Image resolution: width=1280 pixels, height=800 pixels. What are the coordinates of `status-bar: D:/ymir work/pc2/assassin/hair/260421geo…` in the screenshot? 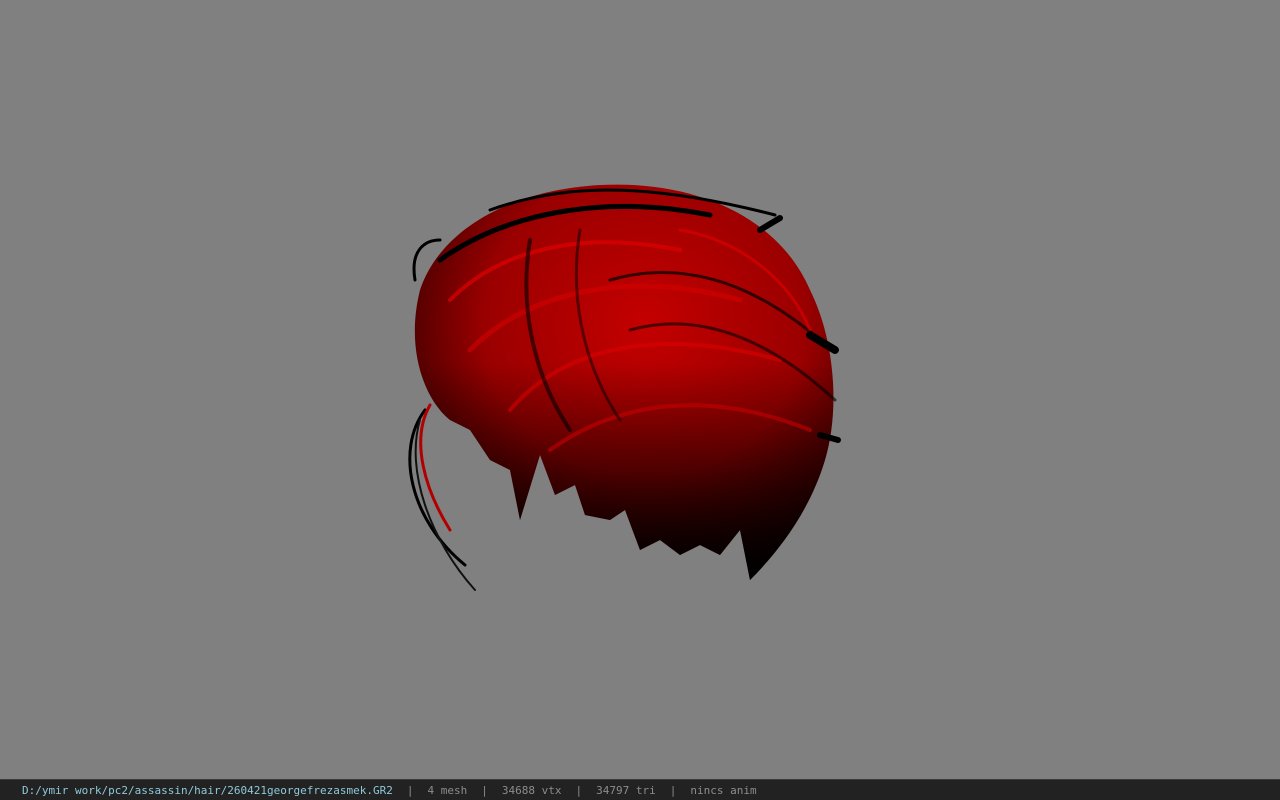 It's located at (640, 789).